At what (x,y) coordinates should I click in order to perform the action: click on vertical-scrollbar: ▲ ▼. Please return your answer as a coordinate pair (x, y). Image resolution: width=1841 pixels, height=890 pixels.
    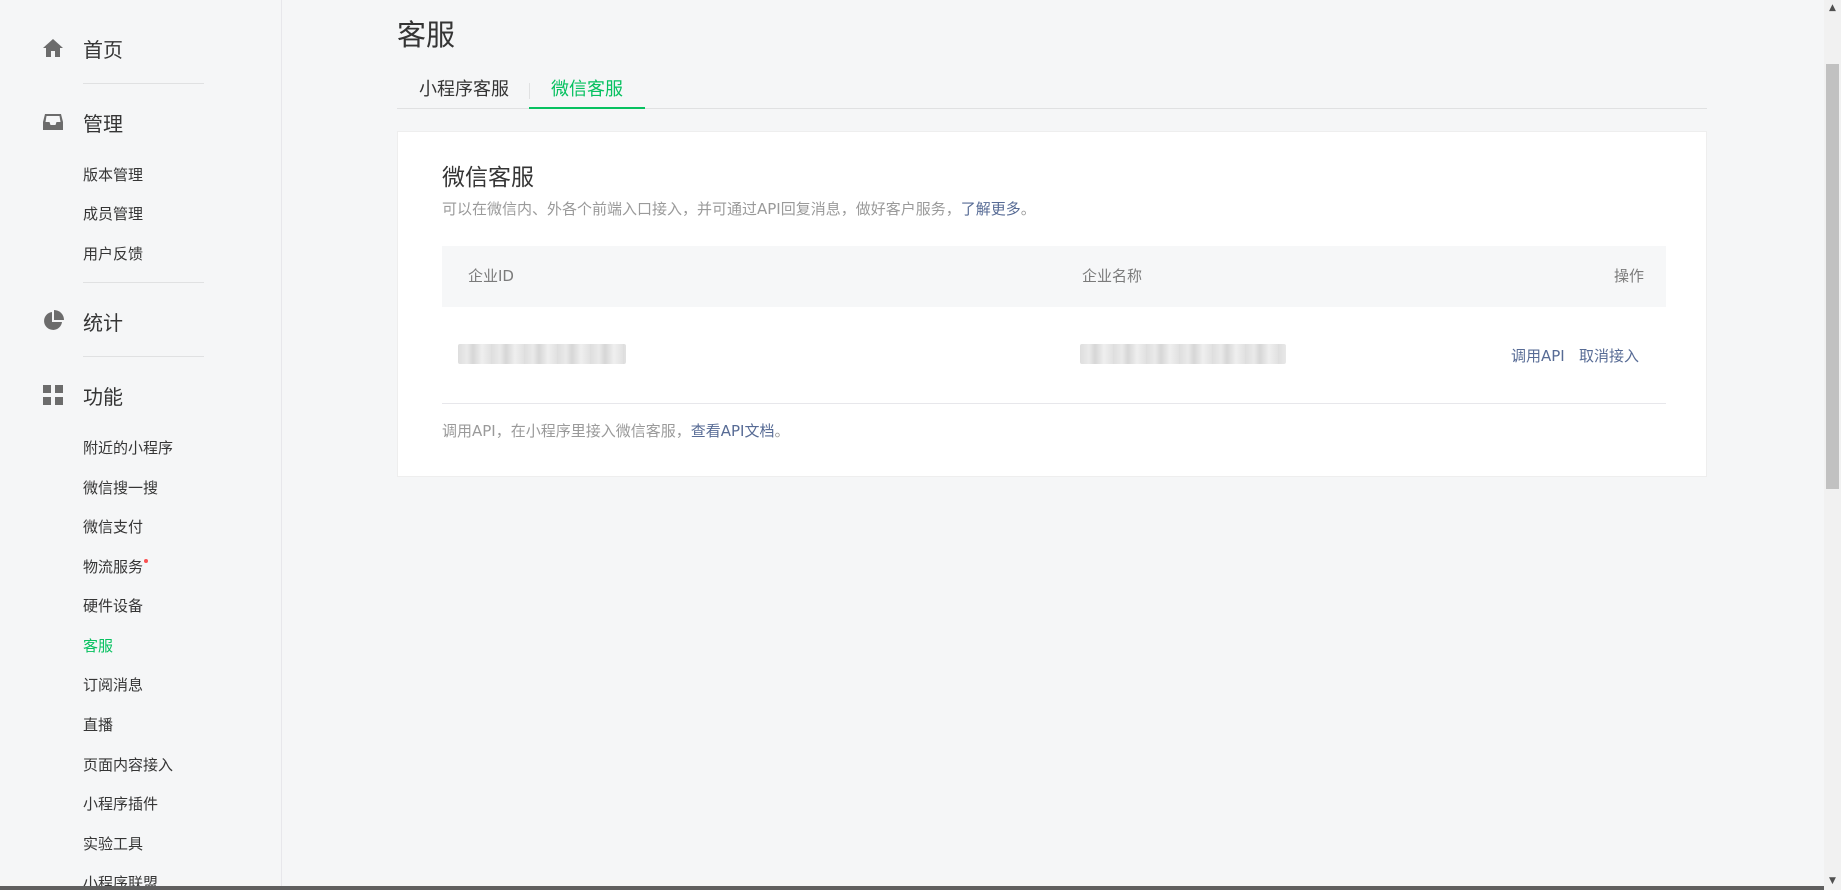
    Looking at the image, I should click on (1832, 445).